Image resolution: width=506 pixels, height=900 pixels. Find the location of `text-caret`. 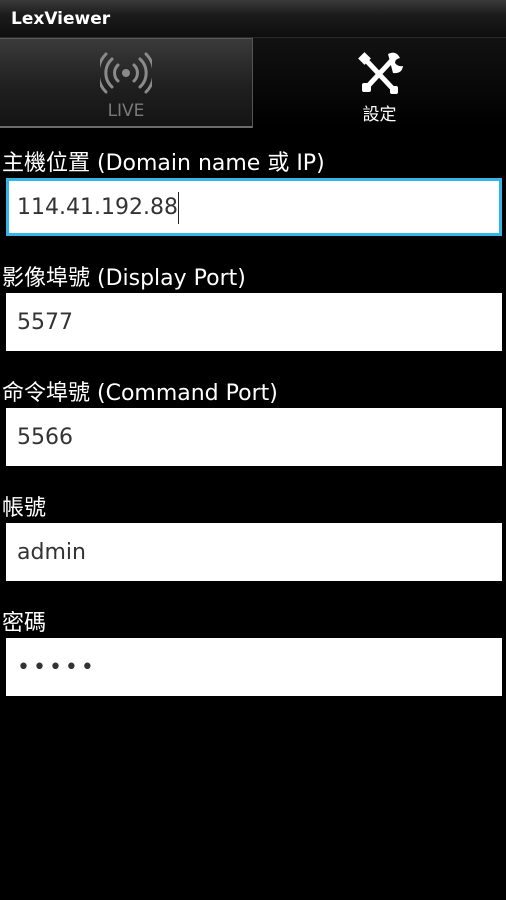

text-caret is located at coordinates (178, 208).